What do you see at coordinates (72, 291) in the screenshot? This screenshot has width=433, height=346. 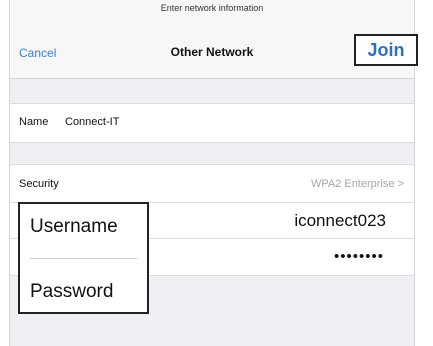 I see `password-label: Password` at bounding box center [72, 291].